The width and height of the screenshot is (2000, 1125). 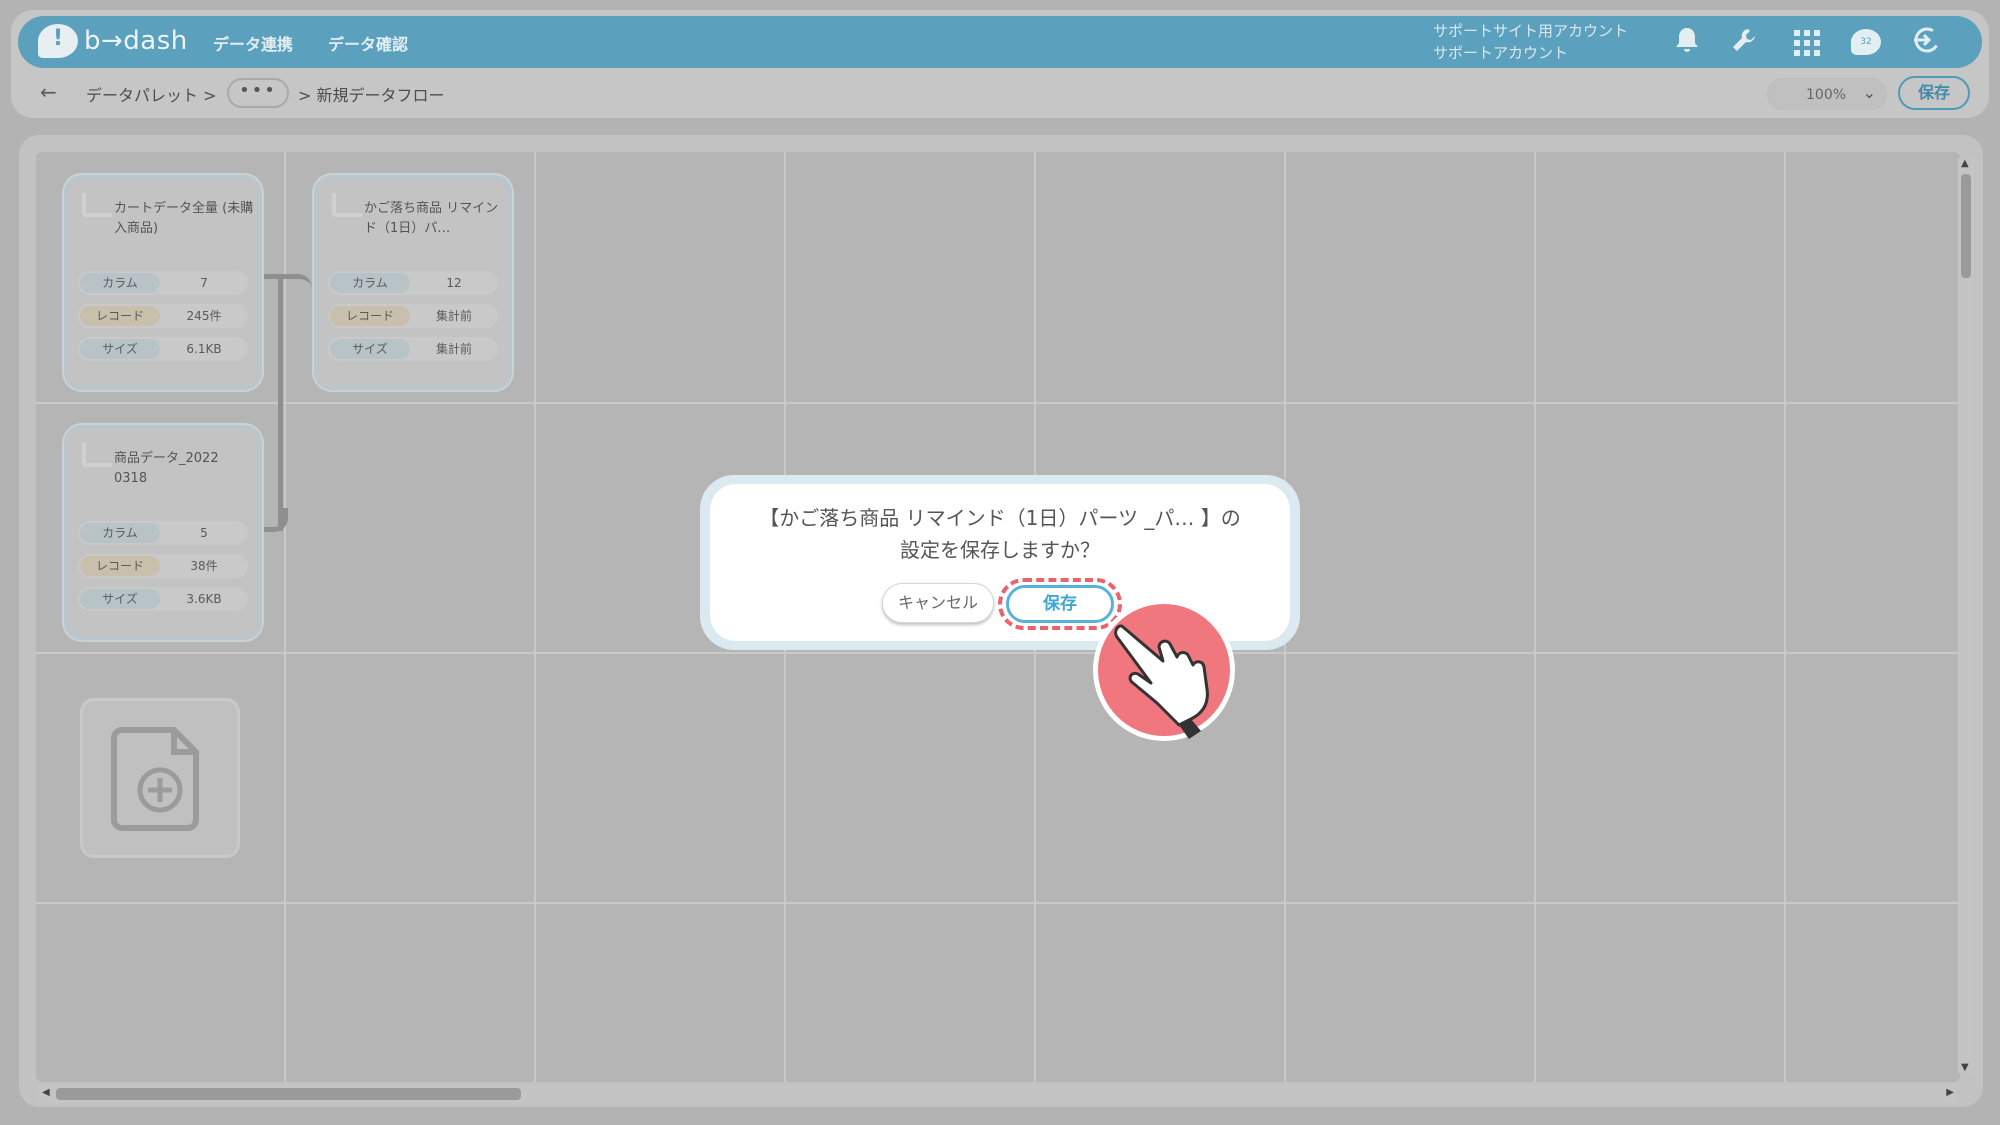 I want to click on account-subname: サポートアカウント, so click(x=1501, y=53).